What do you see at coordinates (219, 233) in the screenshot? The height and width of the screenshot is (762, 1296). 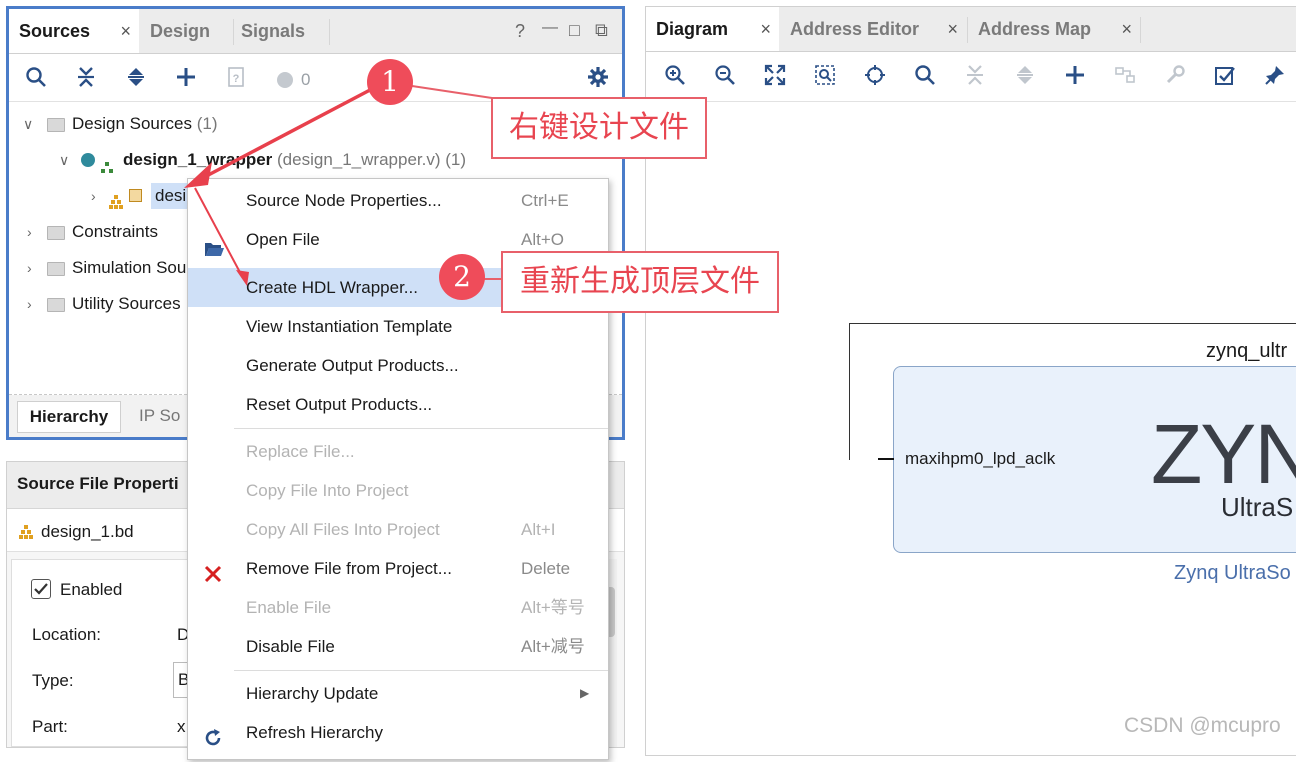 I see `arrow-to-menu` at bounding box center [219, 233].